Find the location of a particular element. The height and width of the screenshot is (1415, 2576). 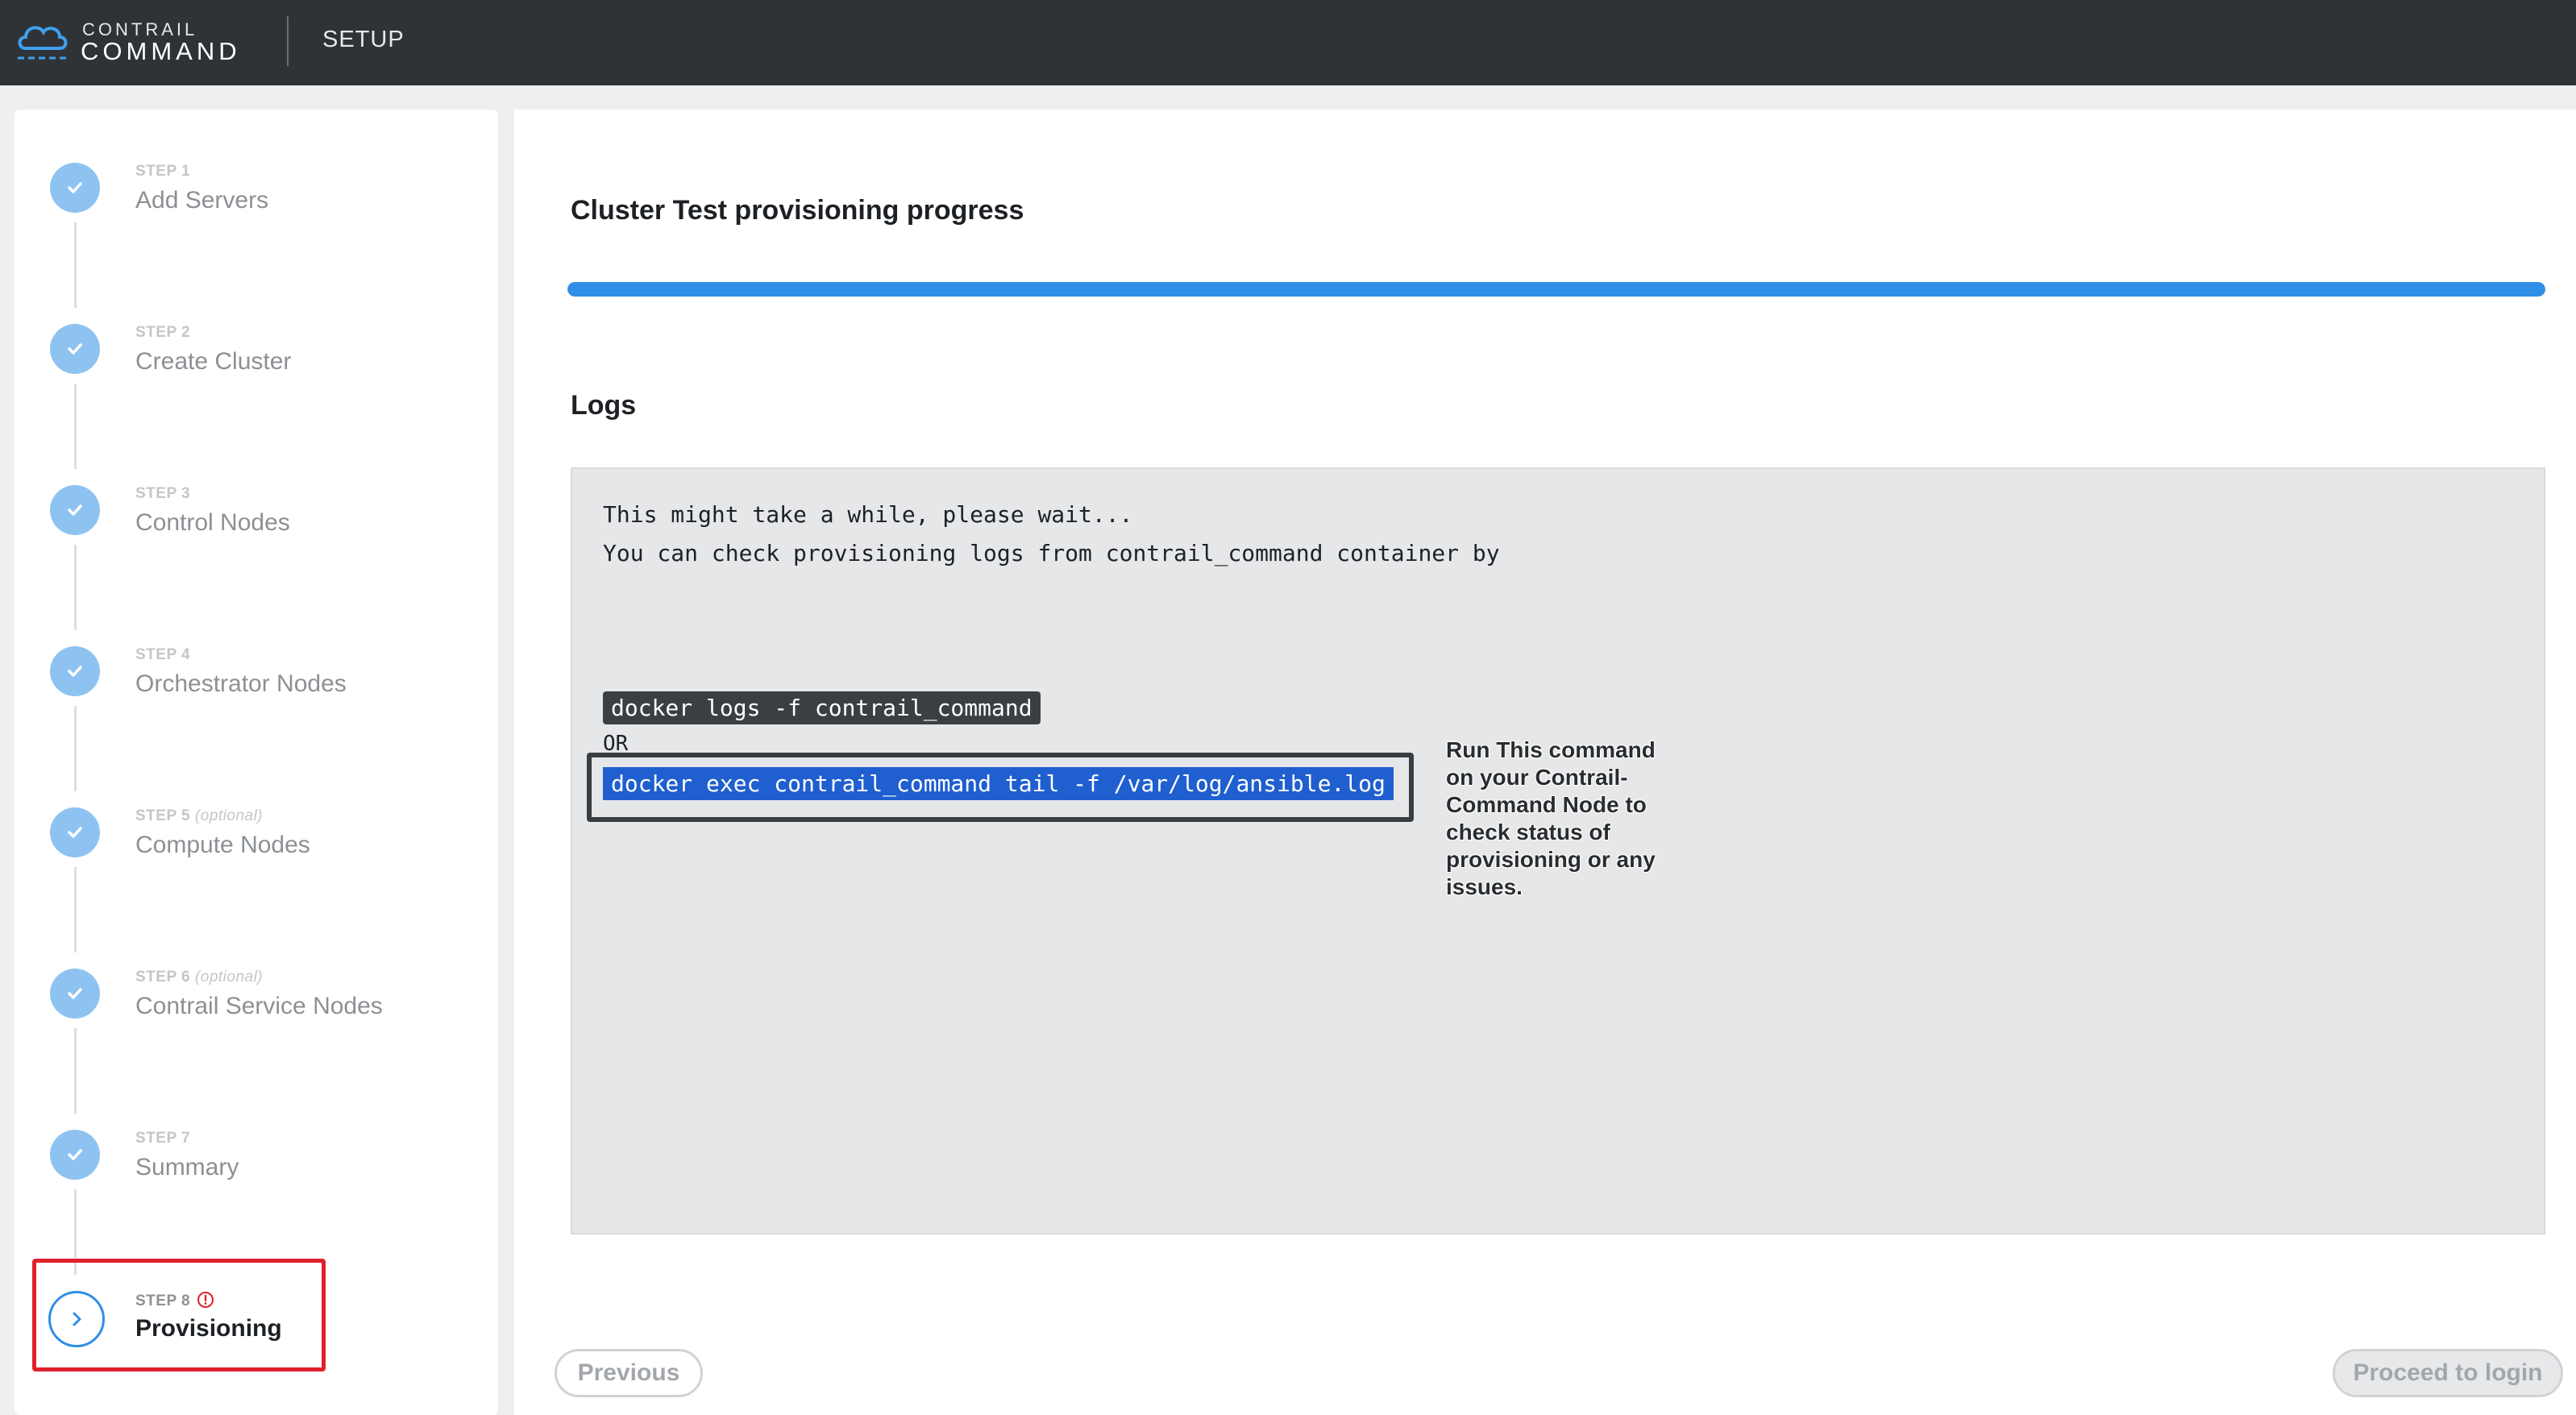

provisioning-progress-bar is located at coordinates (1556, 289).